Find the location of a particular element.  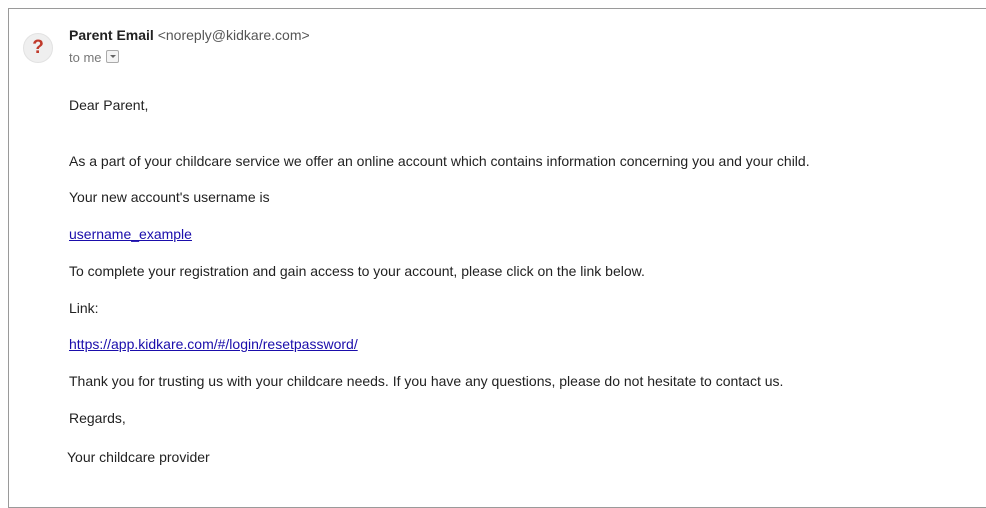

email-link-label: Link: is located at coordinates (84, 308).